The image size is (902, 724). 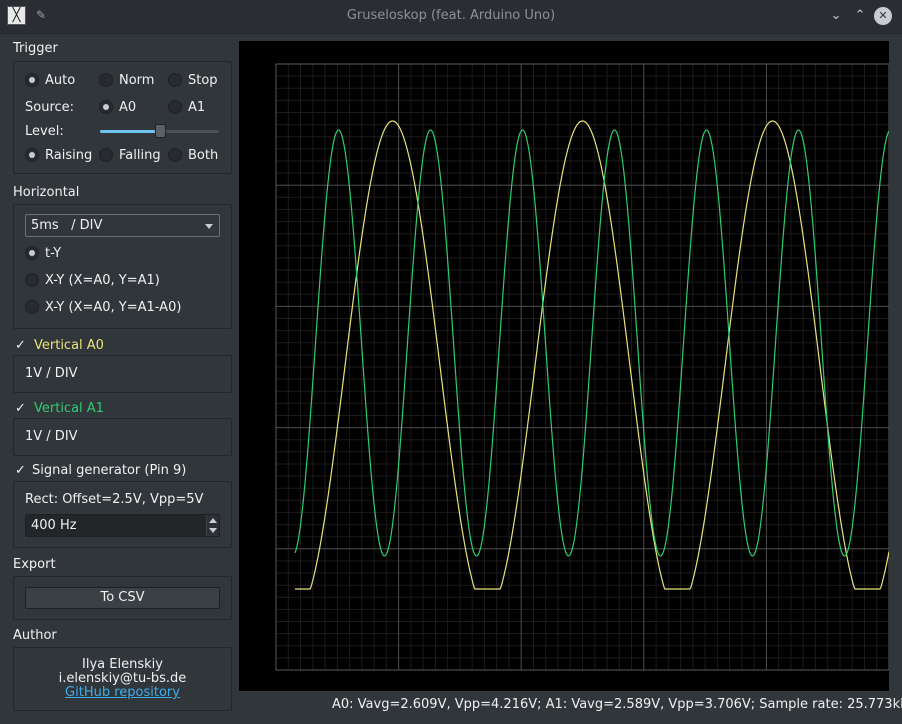 What do you see at coordinates (122, 678) in the screenshot?
I see `author-email: i.elenskiy@tu-bs.de` at bounding box center [122, 678].